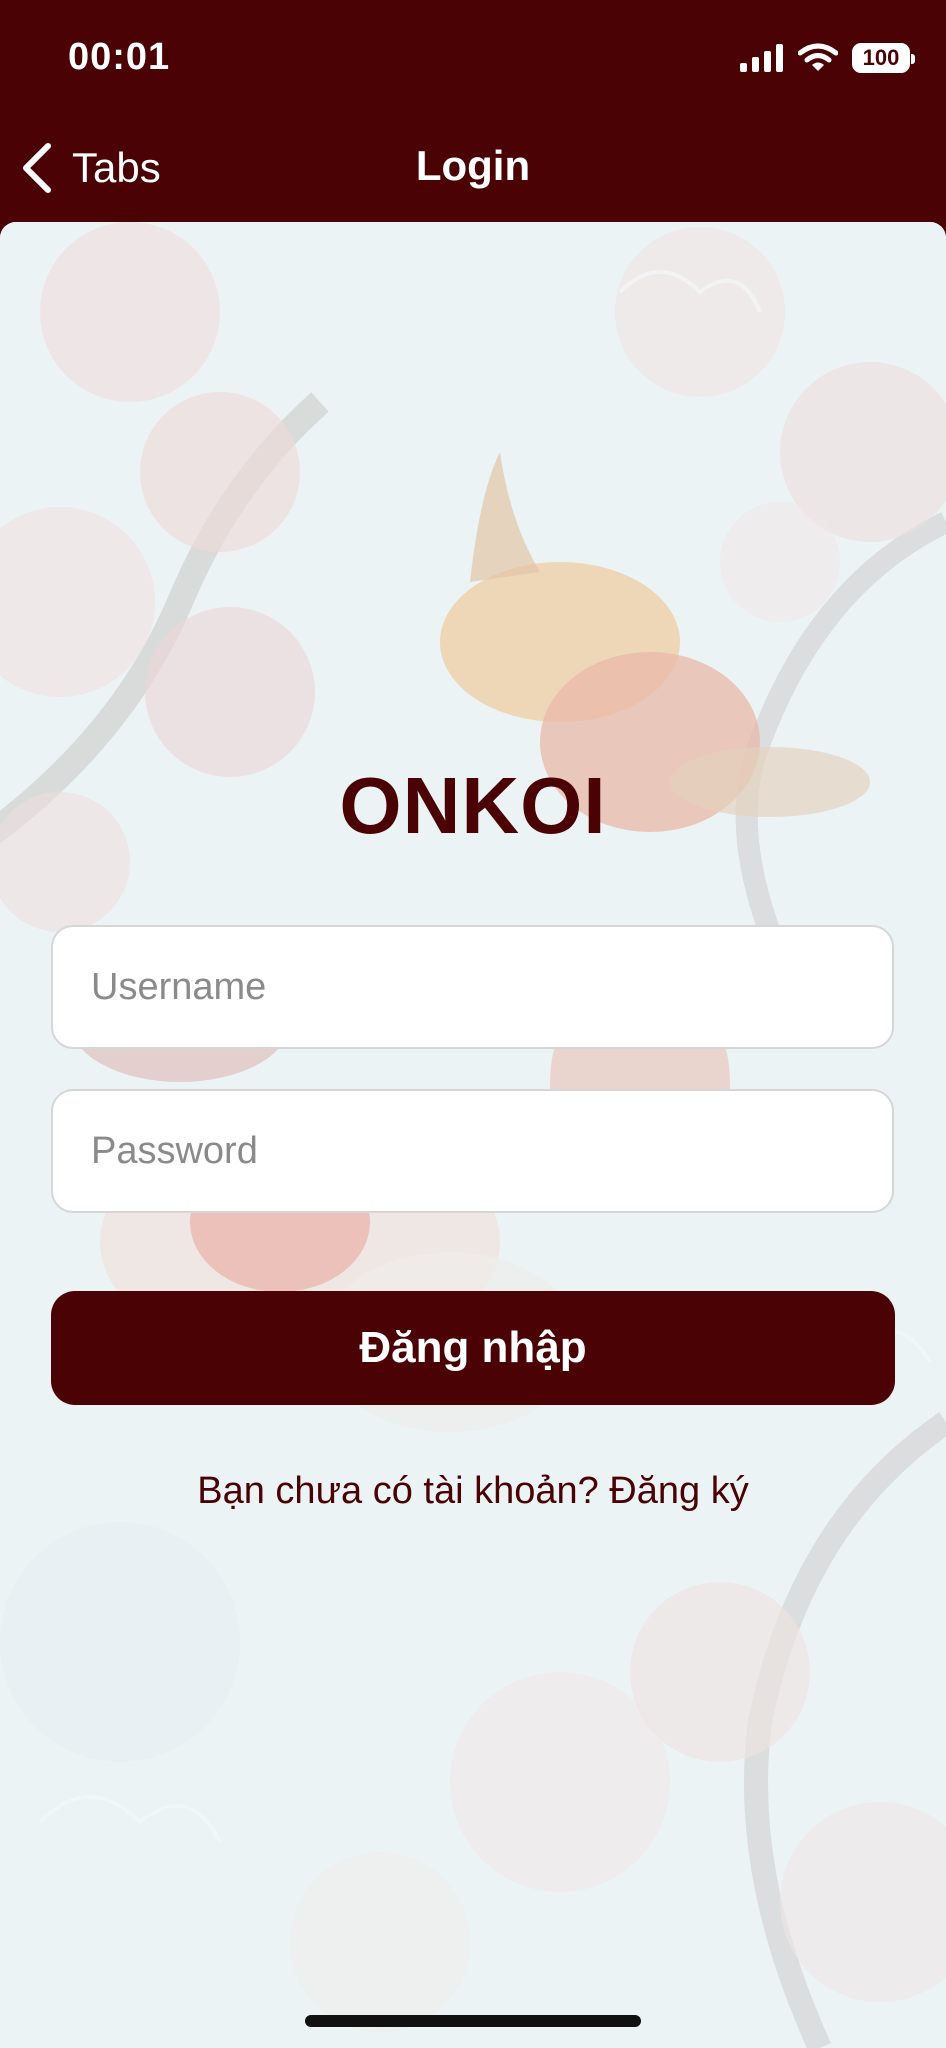 The image size is (946, 2048). Describe the element at coordinates (818, 57) in the screenshot. I see `wifi-icon` at that location.